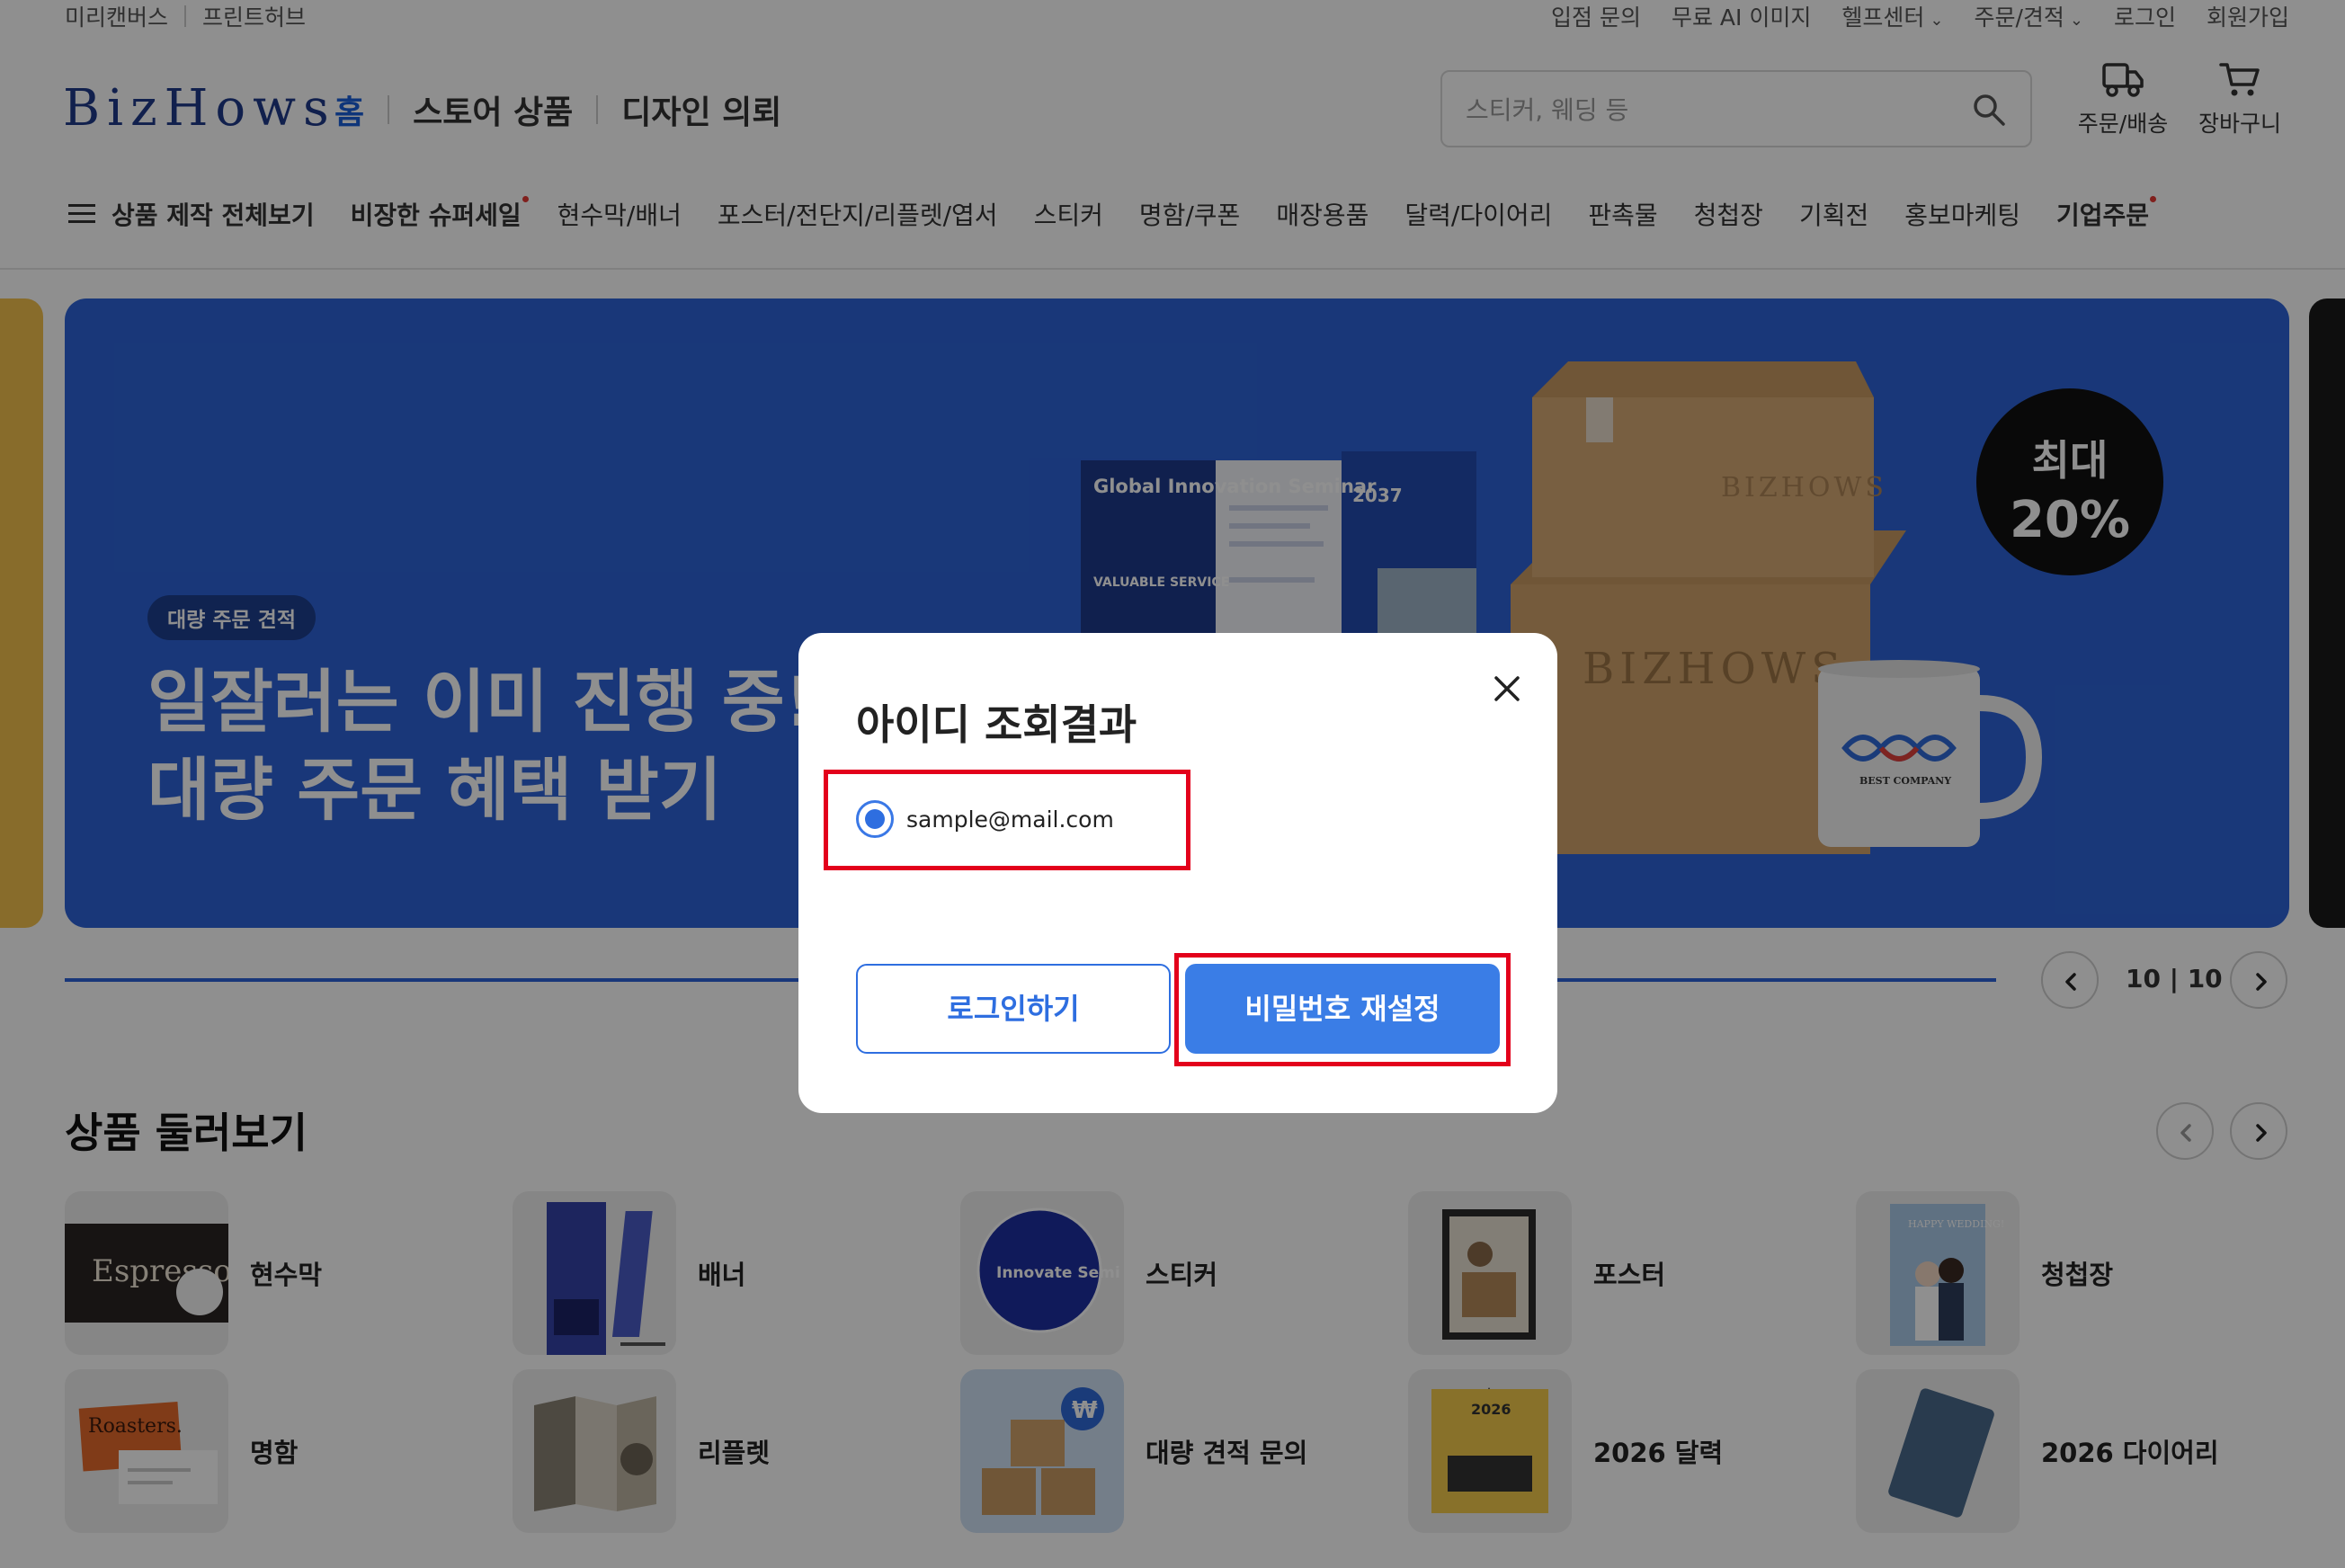 Image resolution: width=2345 pixels, height=1568 pixels. I want to click on find-id-result-modal: 아이디 조회결과 sample@mail.com 로그인하기 비밀번호 재설정, so click(1178, 873).